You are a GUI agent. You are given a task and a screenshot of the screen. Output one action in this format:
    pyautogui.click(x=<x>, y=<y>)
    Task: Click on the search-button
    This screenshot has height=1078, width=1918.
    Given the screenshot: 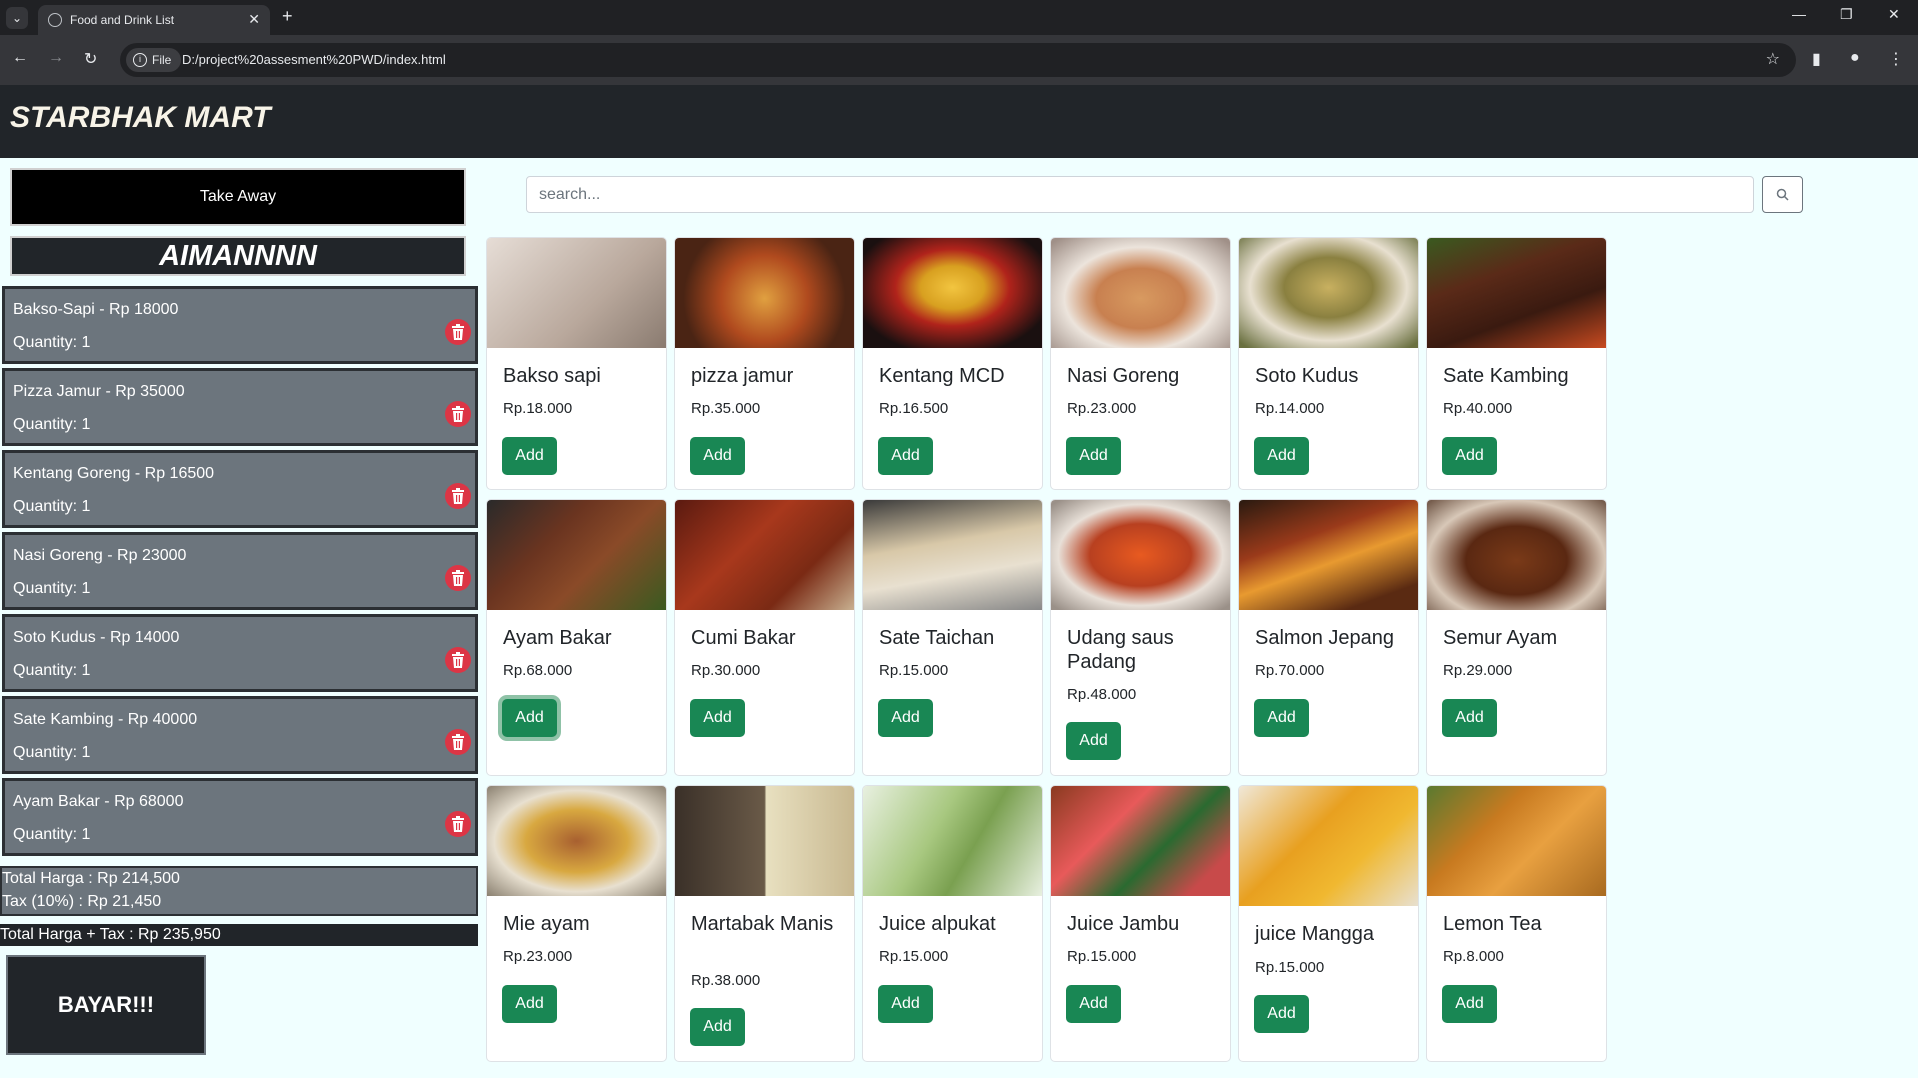 What is the action you would take?
    pyautogui.click(x=1782, y=194)
    